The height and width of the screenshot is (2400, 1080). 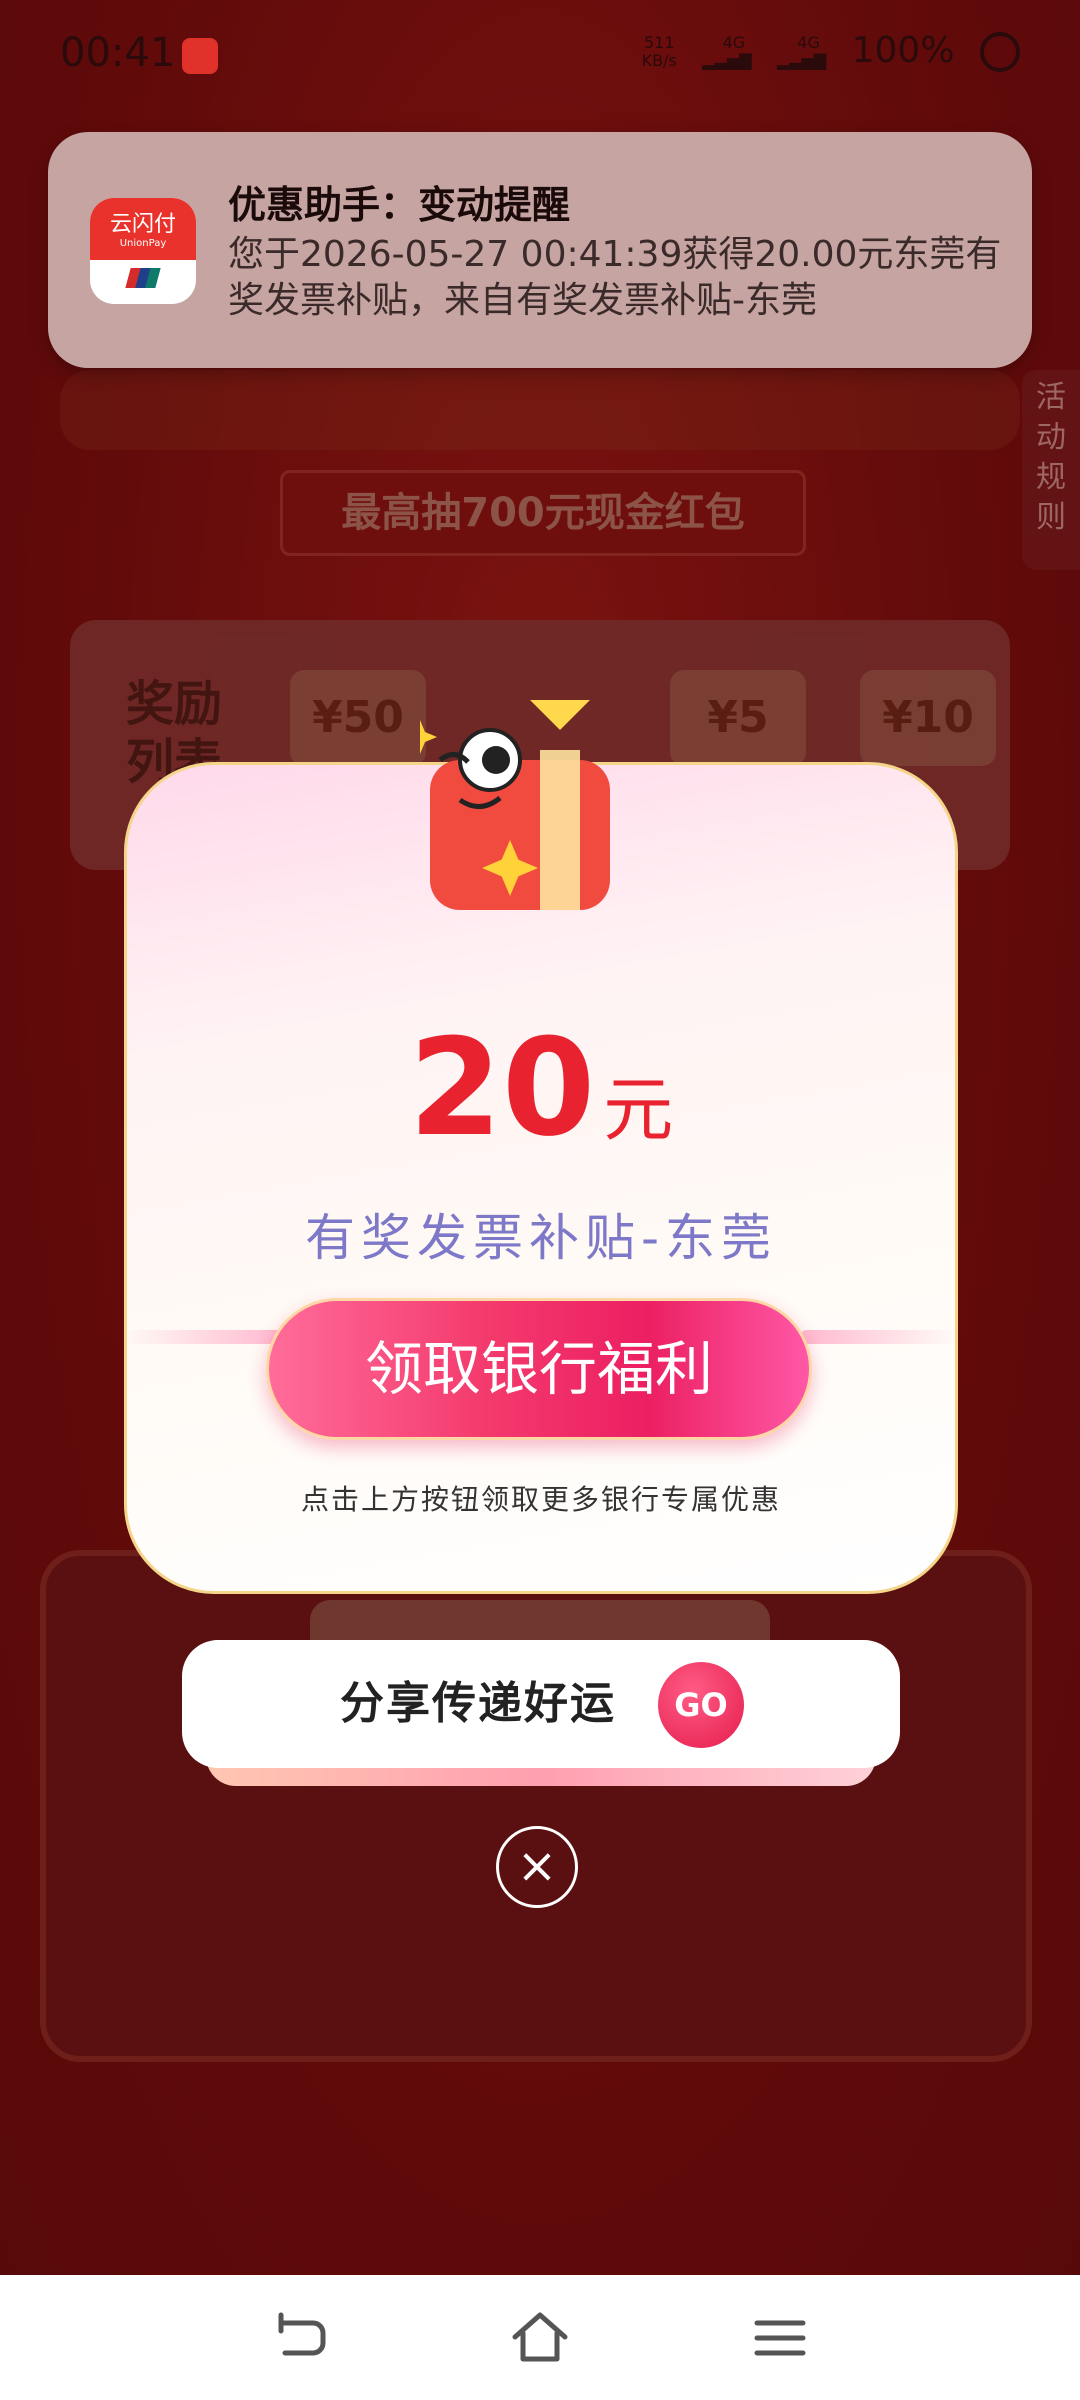 I want to click on signal-2: 4G ▂▃▅▇, so click(x=801, y=51).